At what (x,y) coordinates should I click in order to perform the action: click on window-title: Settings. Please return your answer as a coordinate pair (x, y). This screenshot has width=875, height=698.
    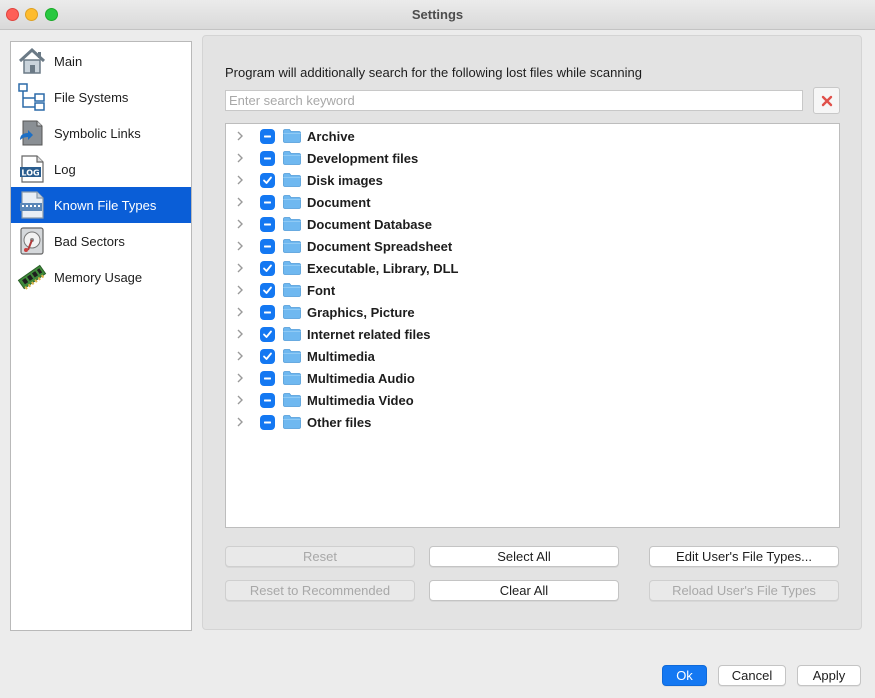
    Looking at the image, I should click on (437, 14).